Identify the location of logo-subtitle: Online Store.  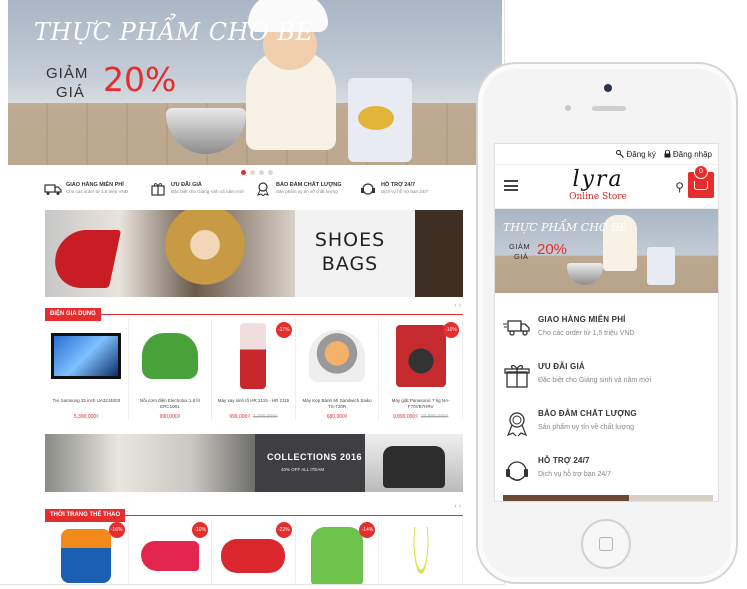
(598, 197).